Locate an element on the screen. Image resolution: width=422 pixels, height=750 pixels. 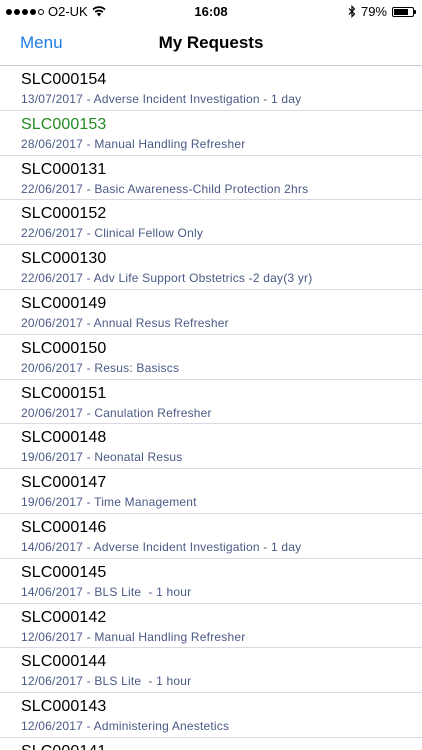
request-detail: 12/06/2017 - BLS Lite - 1 hour is located at coordinates (106, 681).